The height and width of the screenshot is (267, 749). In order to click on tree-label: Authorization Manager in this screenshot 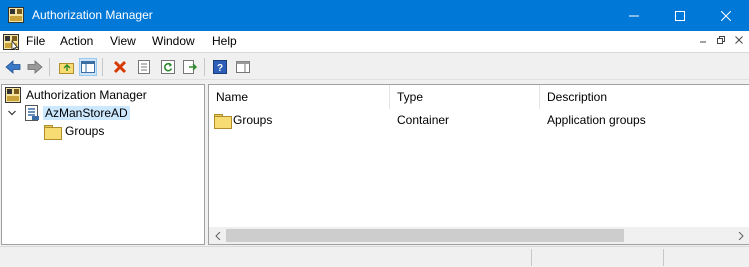, I will do `click(86, 95)`.